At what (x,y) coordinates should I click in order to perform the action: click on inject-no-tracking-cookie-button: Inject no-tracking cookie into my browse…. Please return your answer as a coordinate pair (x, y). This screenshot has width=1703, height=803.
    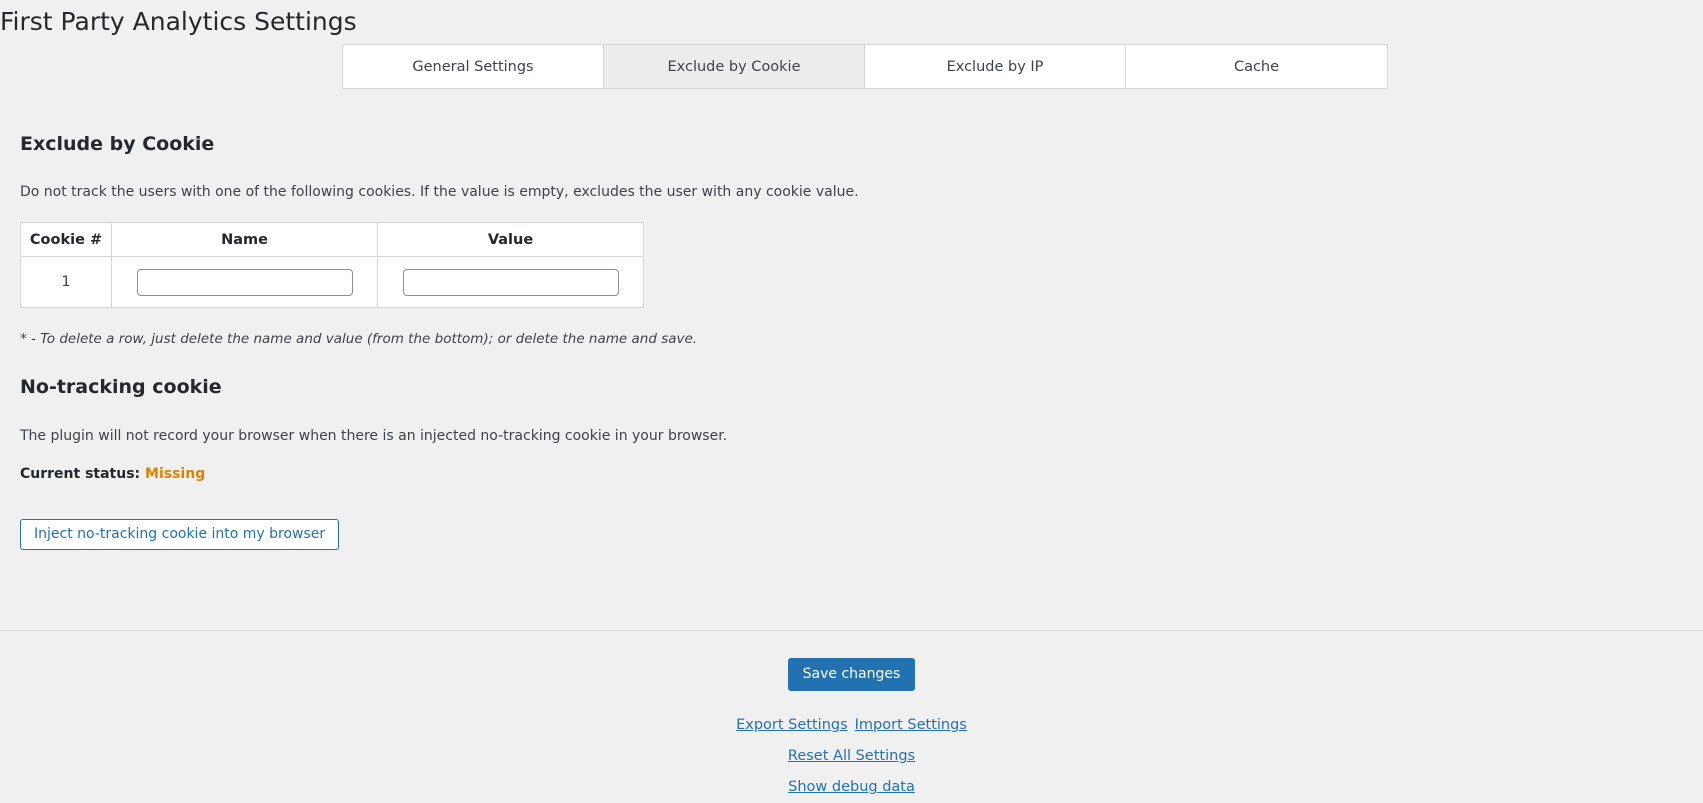
    Looking at the image, I should click on (180, 534).